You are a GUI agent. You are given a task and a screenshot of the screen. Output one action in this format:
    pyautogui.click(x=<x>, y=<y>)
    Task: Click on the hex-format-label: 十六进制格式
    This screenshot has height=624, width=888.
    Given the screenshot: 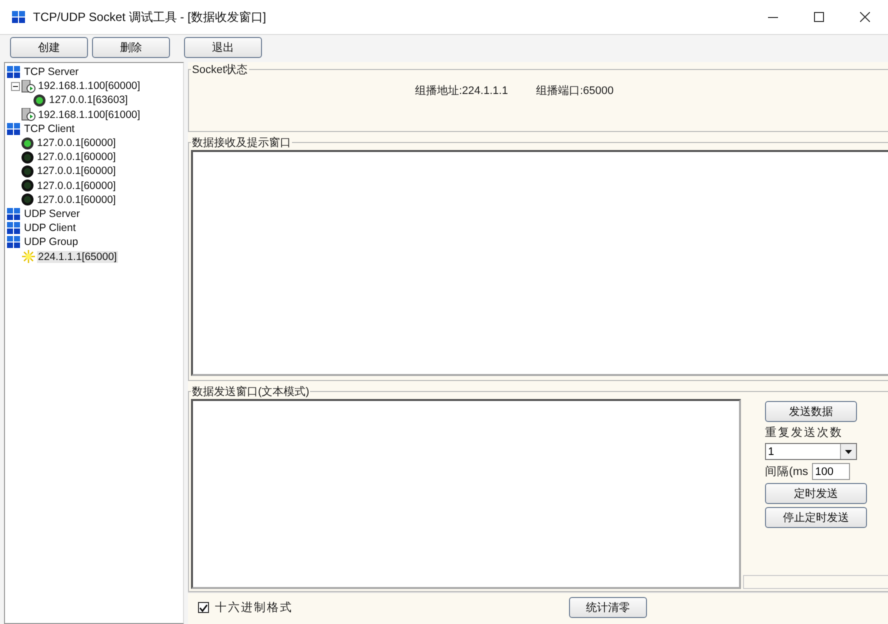 What is the action you would take?
    pyautogui.click(x=254, y=607)
    